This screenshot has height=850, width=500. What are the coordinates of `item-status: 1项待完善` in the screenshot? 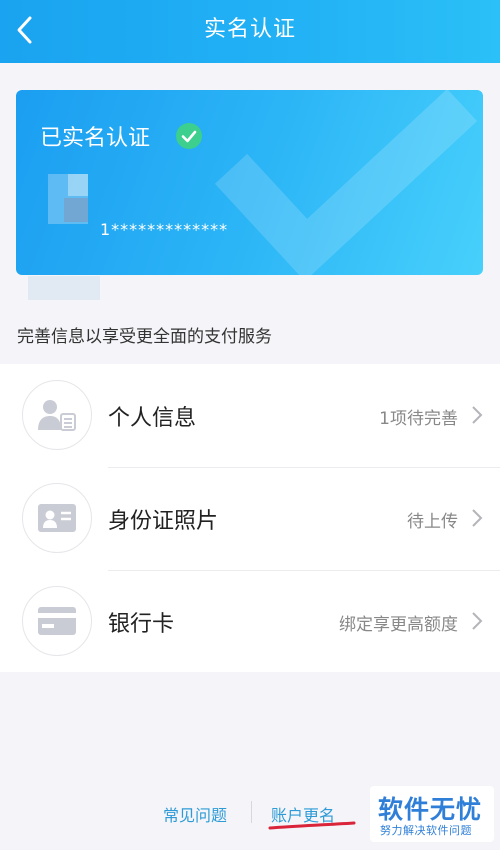 It's located at (418, 419).